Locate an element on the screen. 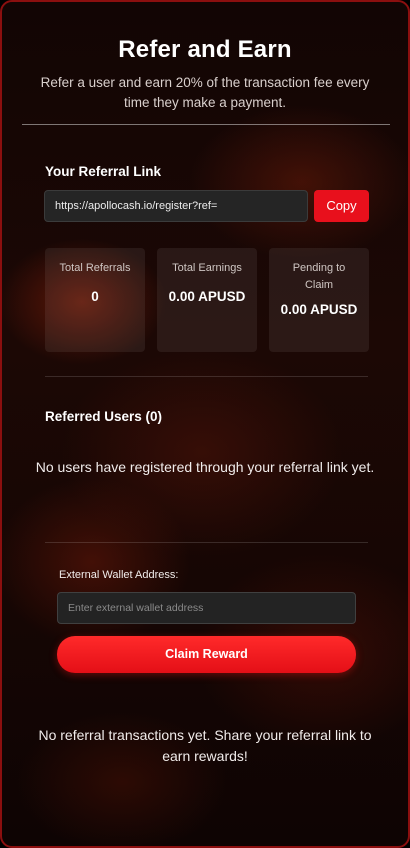  wallet-address-input is located at coordinates (206, 608).